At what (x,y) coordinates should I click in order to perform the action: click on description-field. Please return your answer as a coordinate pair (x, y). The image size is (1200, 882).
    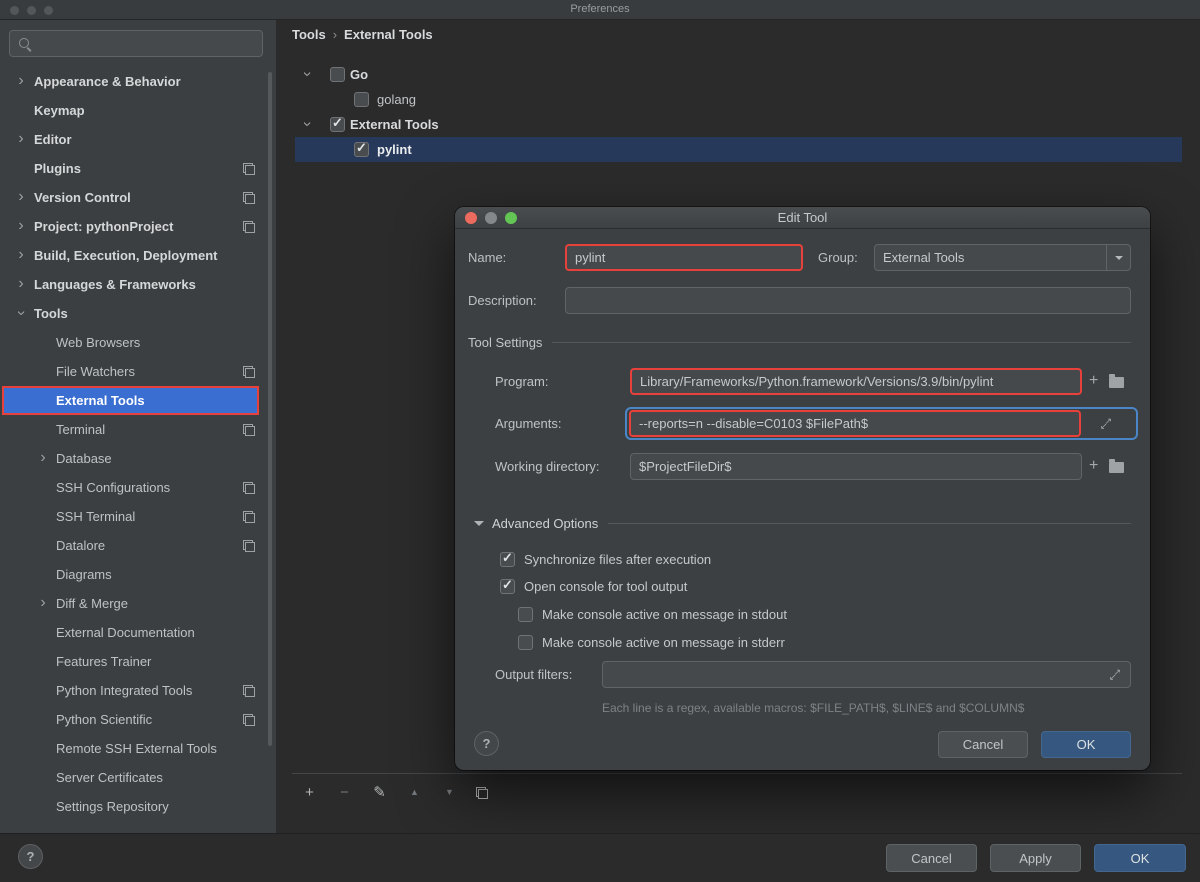
    Looking at the image, I should click on (848, 300).